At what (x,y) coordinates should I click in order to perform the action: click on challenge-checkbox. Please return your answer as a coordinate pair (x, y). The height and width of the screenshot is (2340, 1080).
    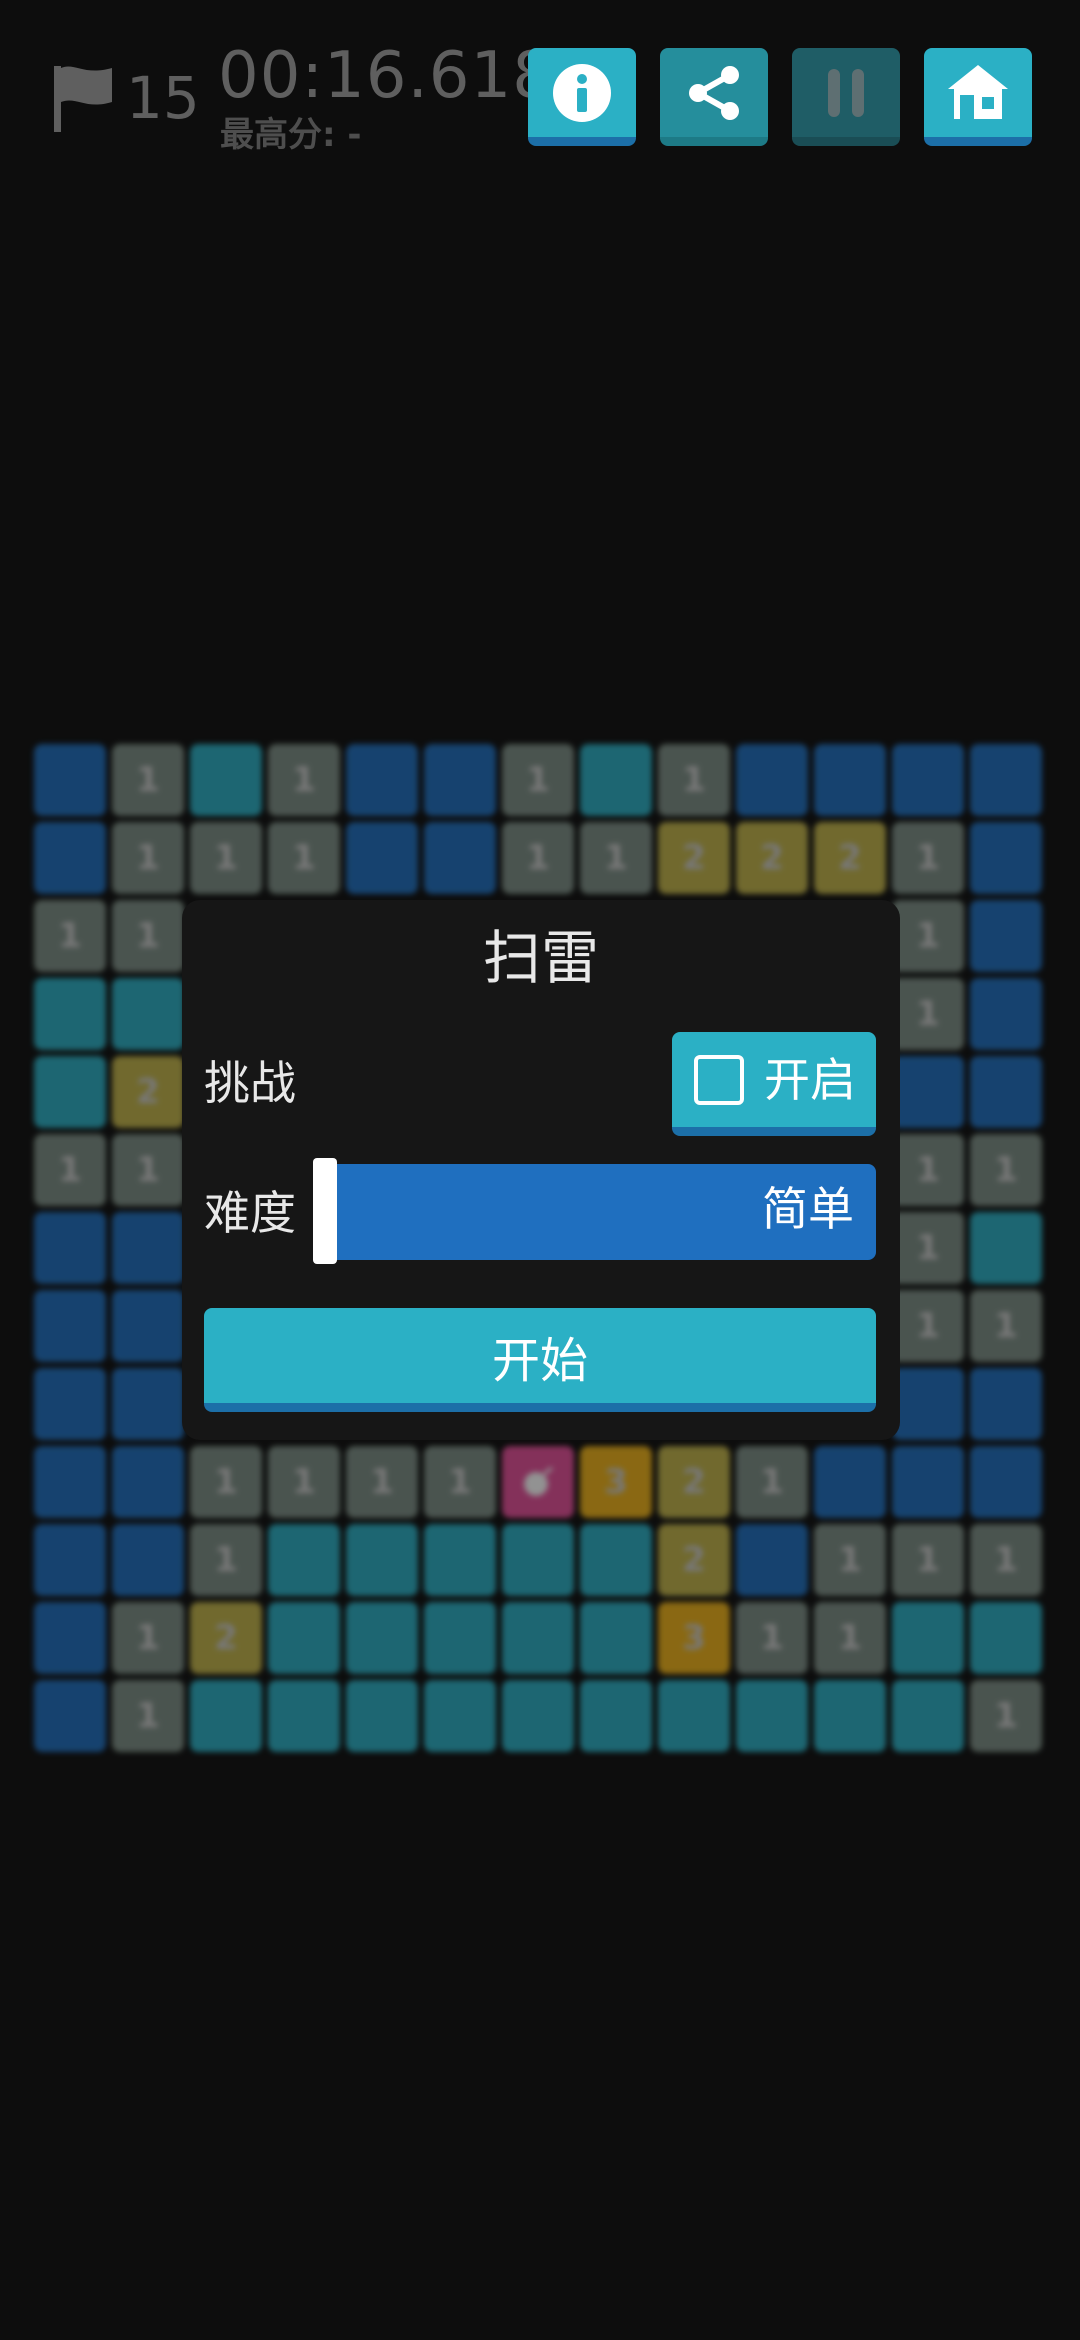
    Looking at the image, I should click on (719, 1079).